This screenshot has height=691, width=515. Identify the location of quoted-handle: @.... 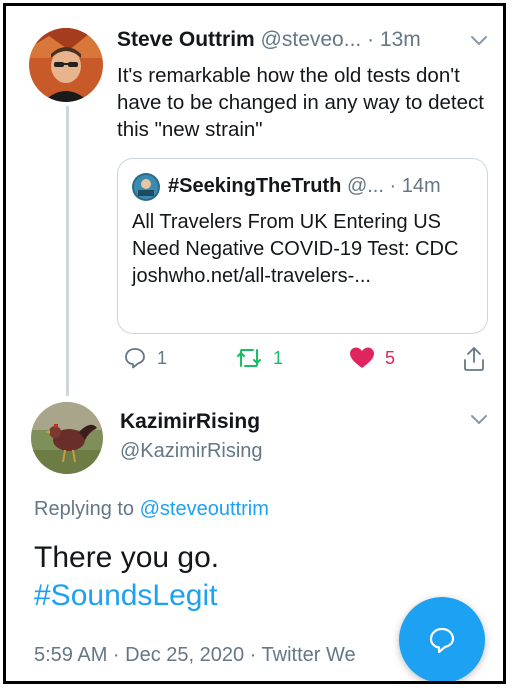
(365, 186).